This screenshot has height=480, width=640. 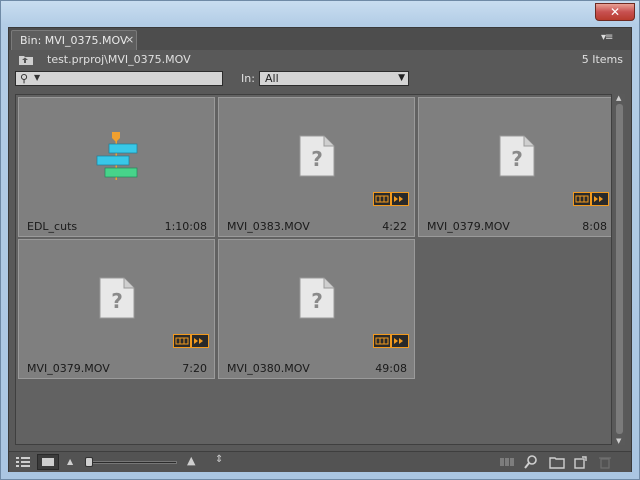 I want to click on items-count: 5 Items, so click(x=602, y=59).